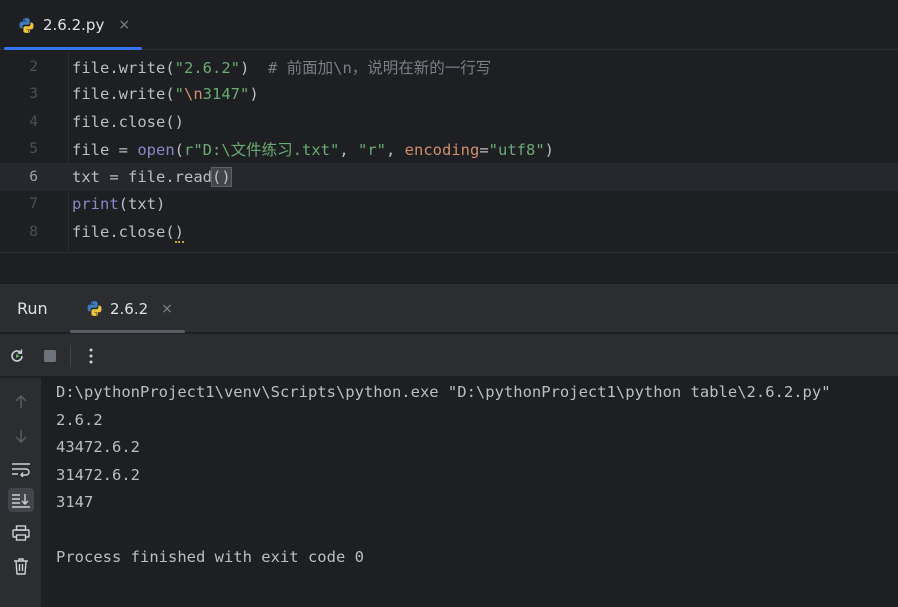 The image size is (898, 607). I want to click on rerun-button, so click(17, 356).